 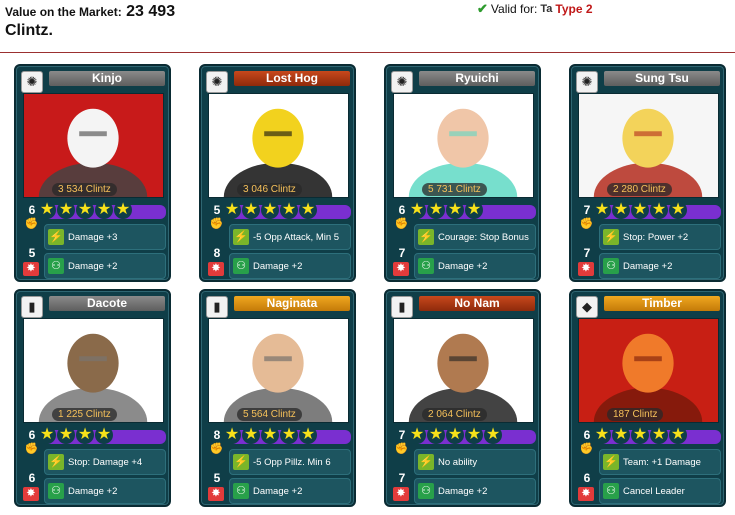 I want to click on damage-value: 6, so click(x=32, y=478).